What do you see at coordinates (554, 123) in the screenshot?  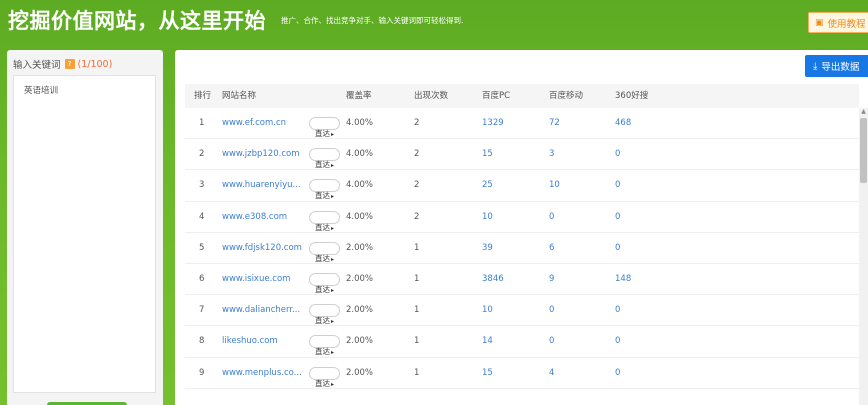 I see `baidu-mobile-link: 72` at bounding box center [554, 123].